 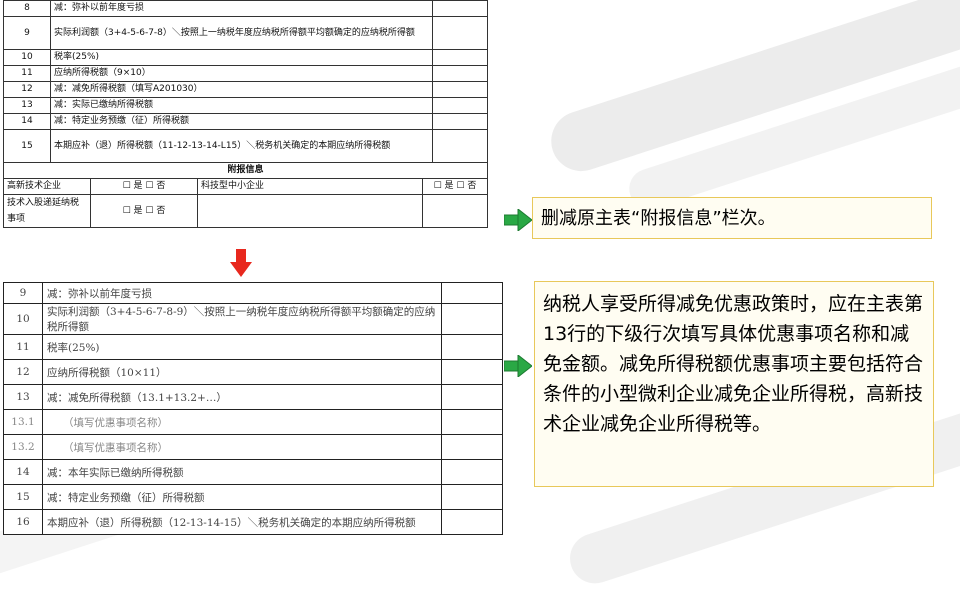 I want to click on table-row: 11 应纳所得税额（9×10）, so click(x=245, y=73).